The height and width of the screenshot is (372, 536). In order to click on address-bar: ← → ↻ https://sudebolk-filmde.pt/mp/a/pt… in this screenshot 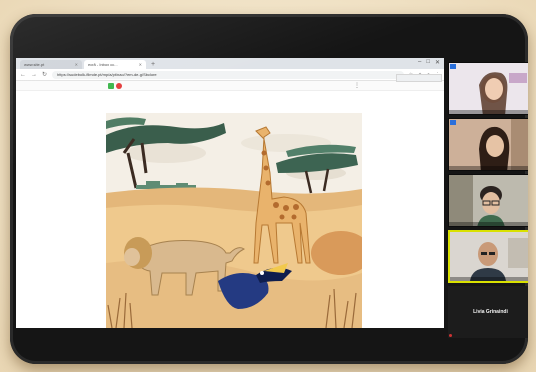, I will do `click(230, 75)`.